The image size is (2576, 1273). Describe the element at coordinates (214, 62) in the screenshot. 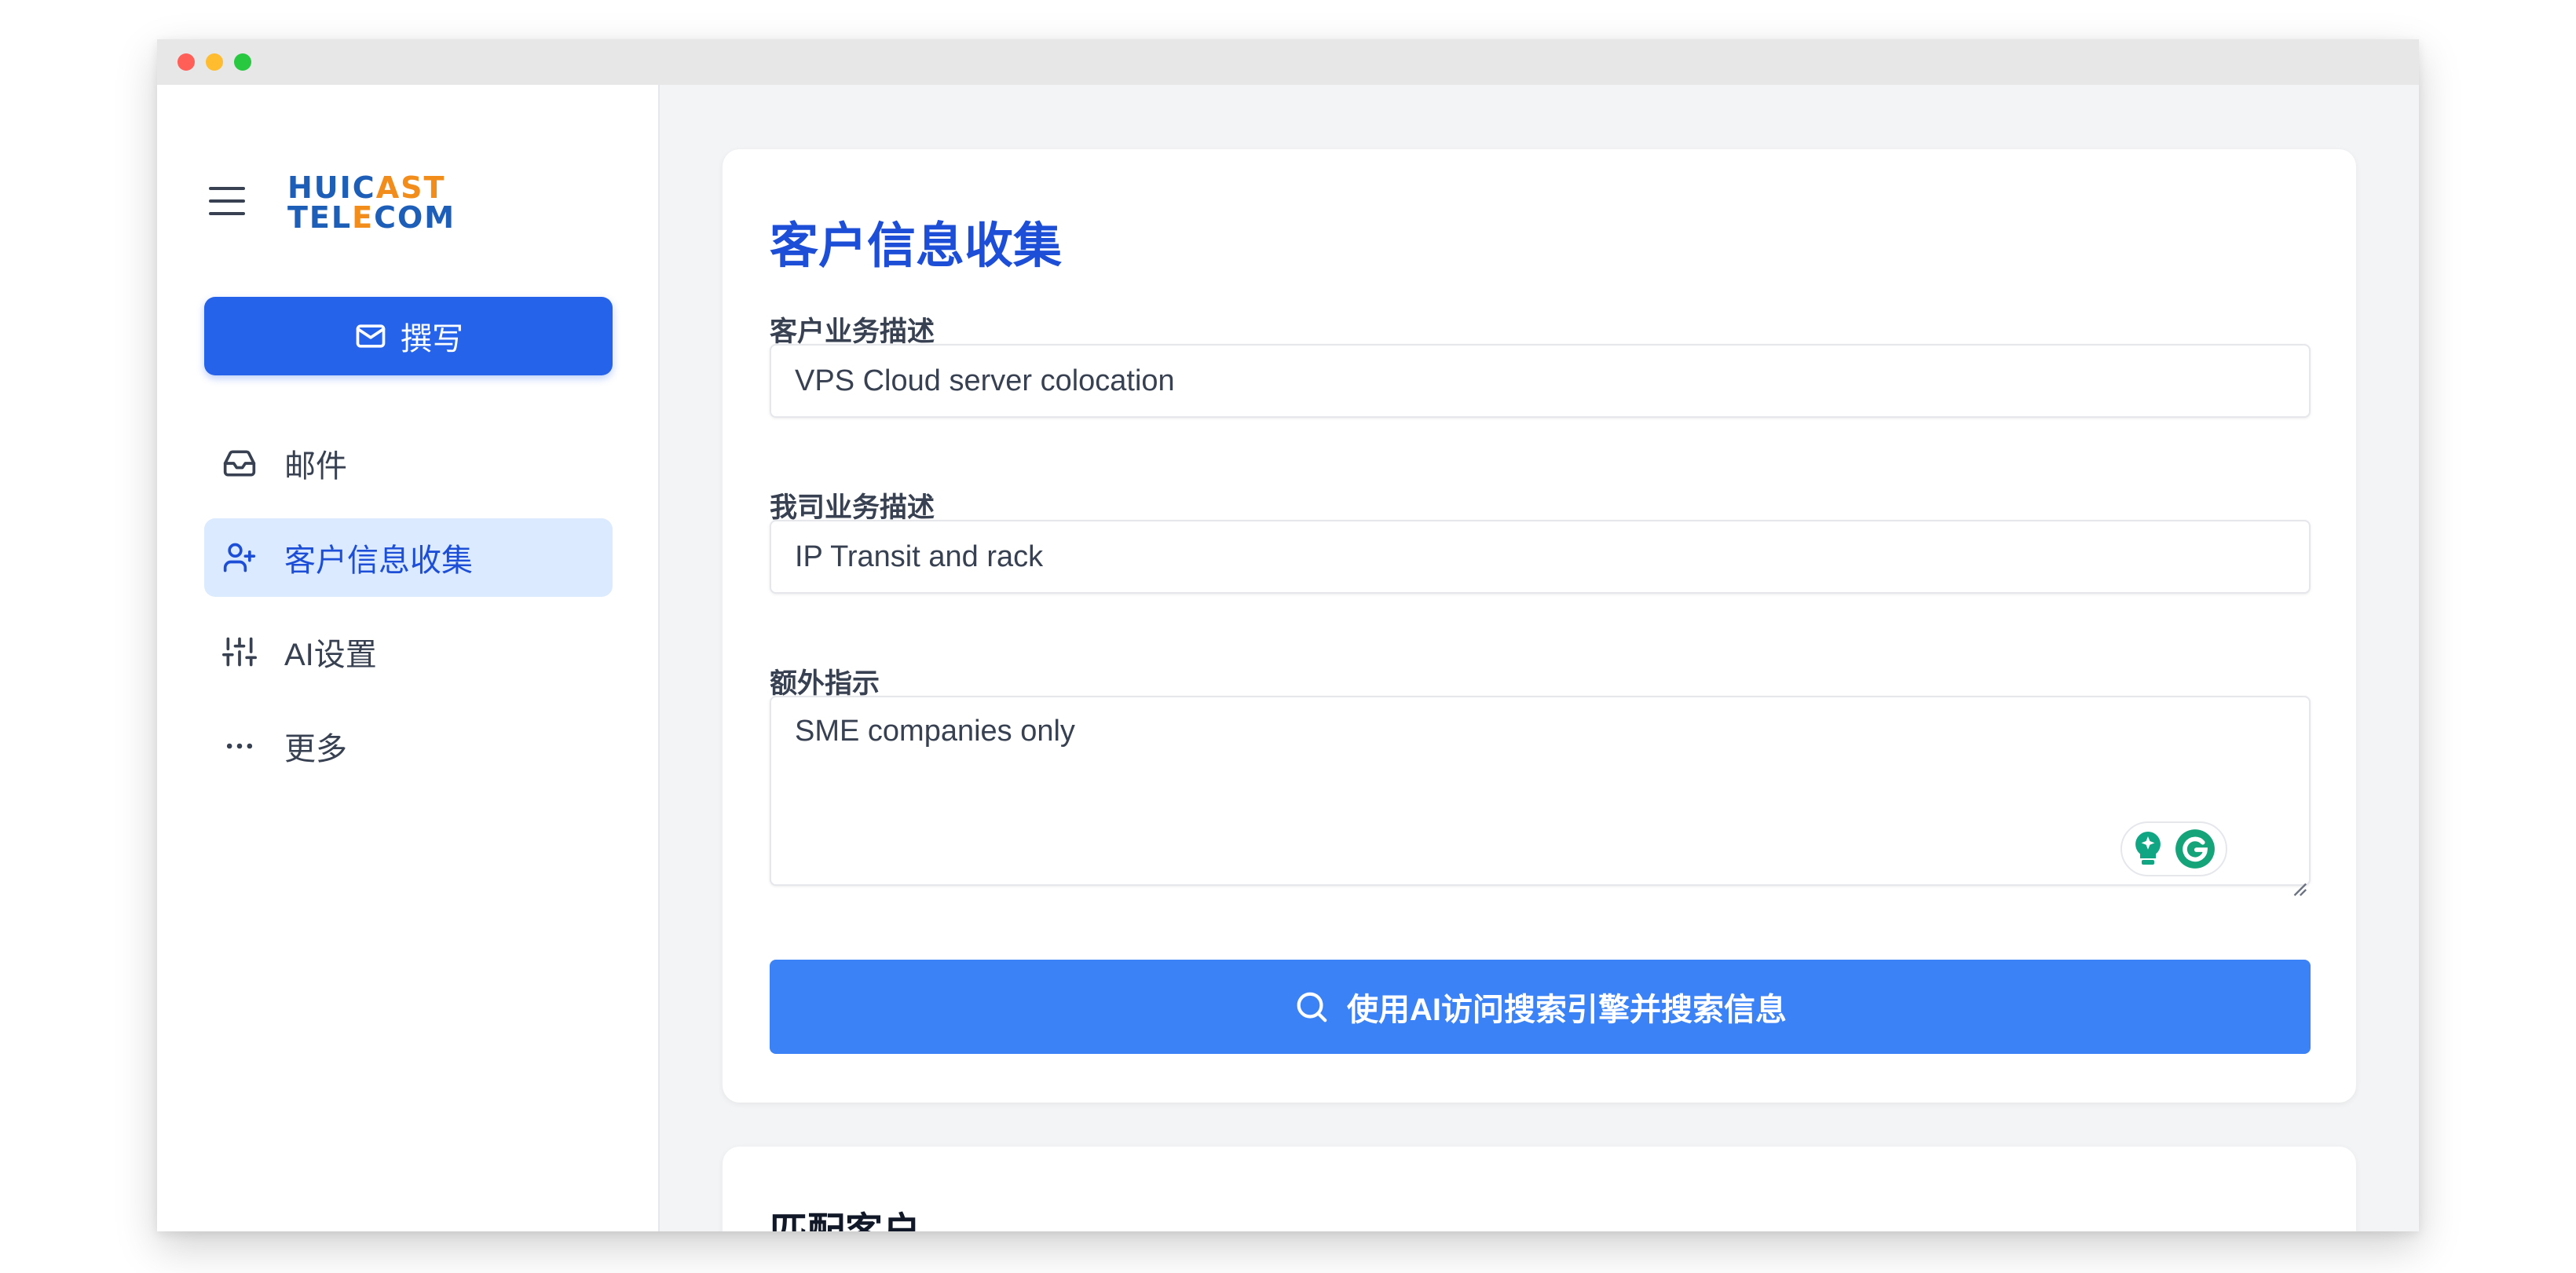

I see `window-minimize-button` at that location.